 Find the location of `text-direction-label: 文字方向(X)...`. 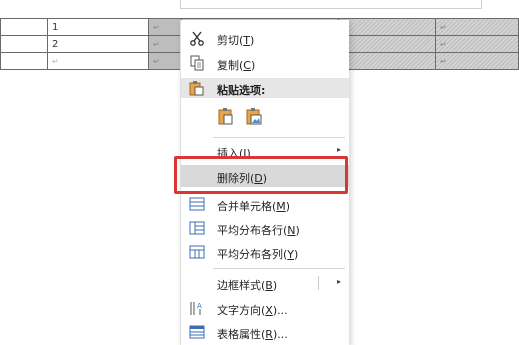

text-direction-label: 文字方向(X)... is located at coordinates (252, 310).